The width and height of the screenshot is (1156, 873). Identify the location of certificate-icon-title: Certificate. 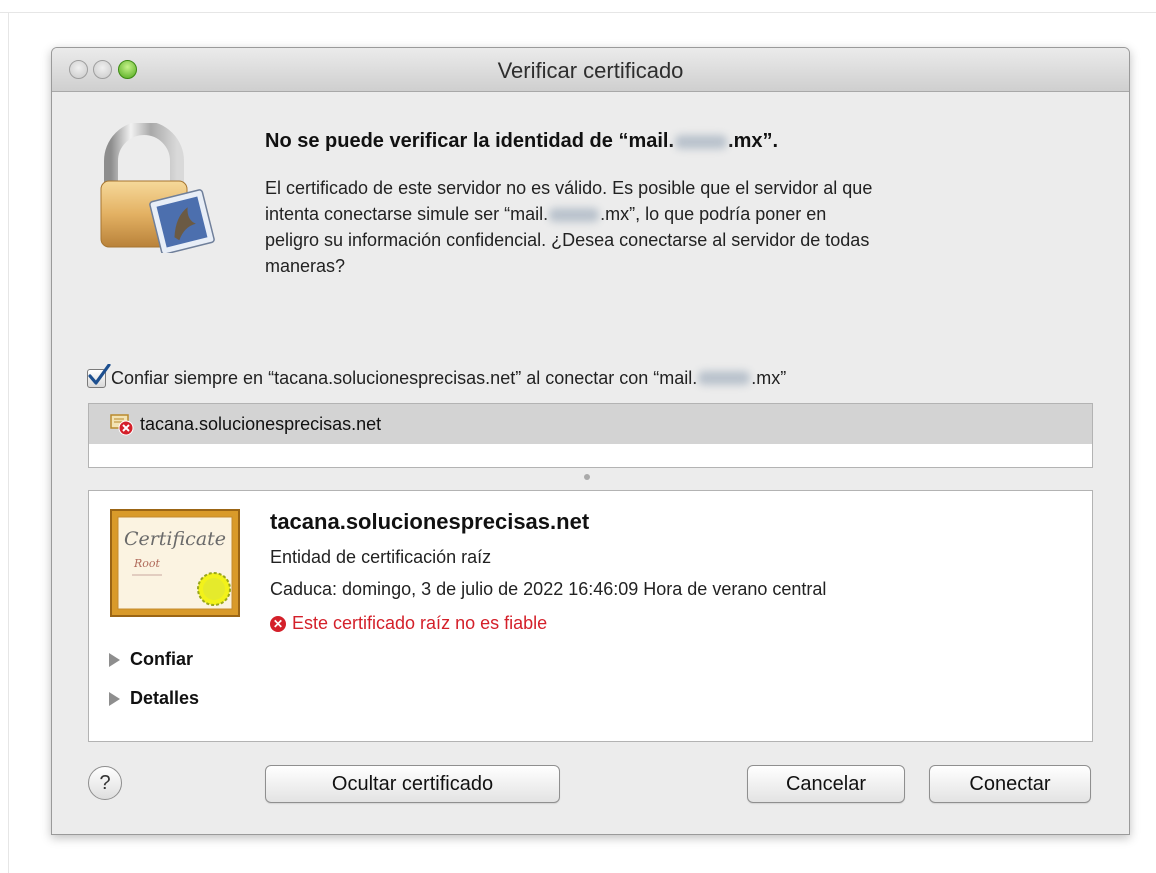
(175, 539).